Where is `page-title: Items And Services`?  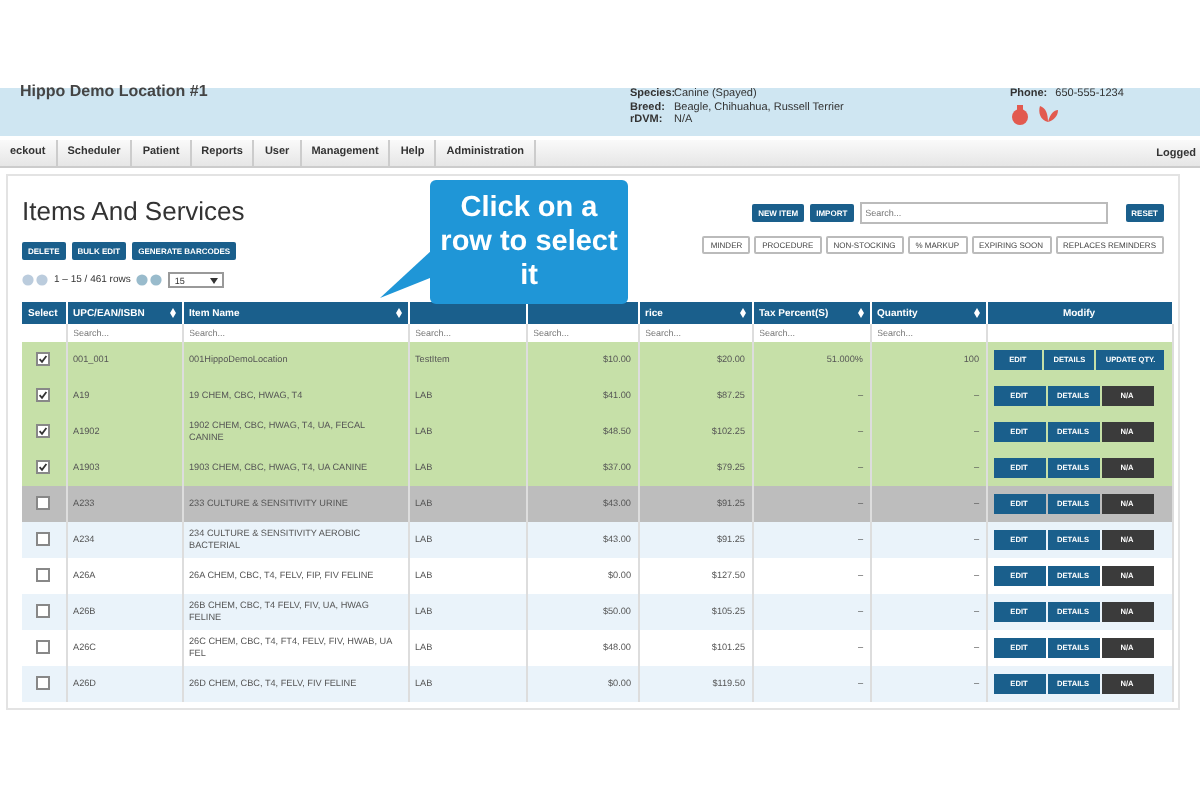 page-title: Items And Services is located at coordinates (133, 211).